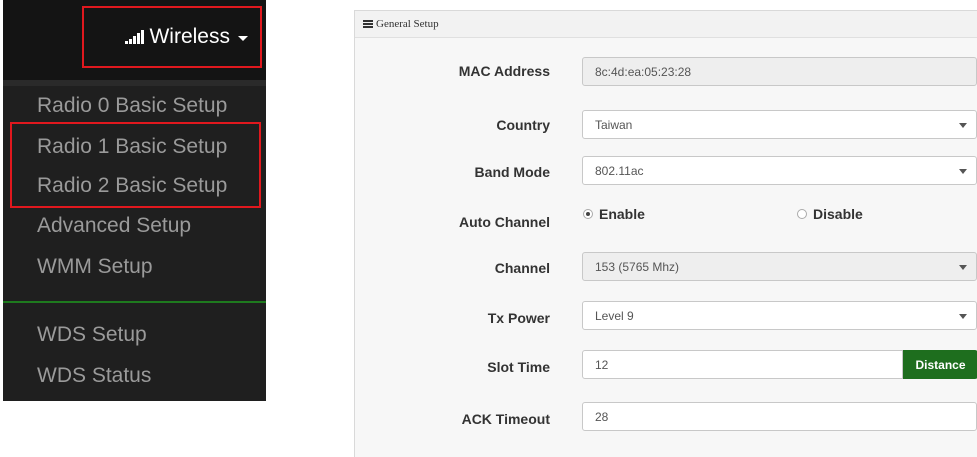 The width and height of the screenshot is (977, 457). Describe the element at coordinates (94, 376) in the screenshot. I see `menu-item-wds-status: WDS Status` at that location.